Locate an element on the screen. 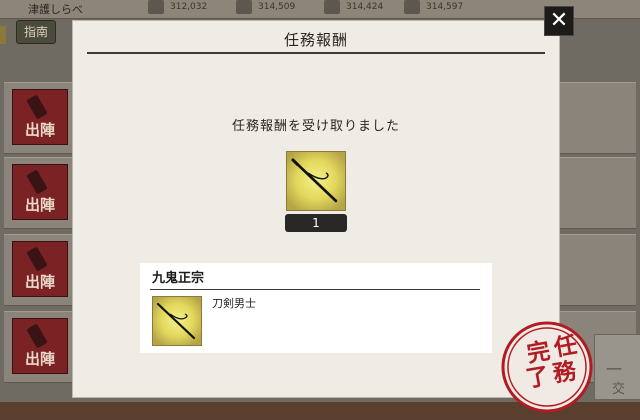 The height and width of the screenshot is (420, 640). resource-value: 314,424 is located at coordinates (365, 7).